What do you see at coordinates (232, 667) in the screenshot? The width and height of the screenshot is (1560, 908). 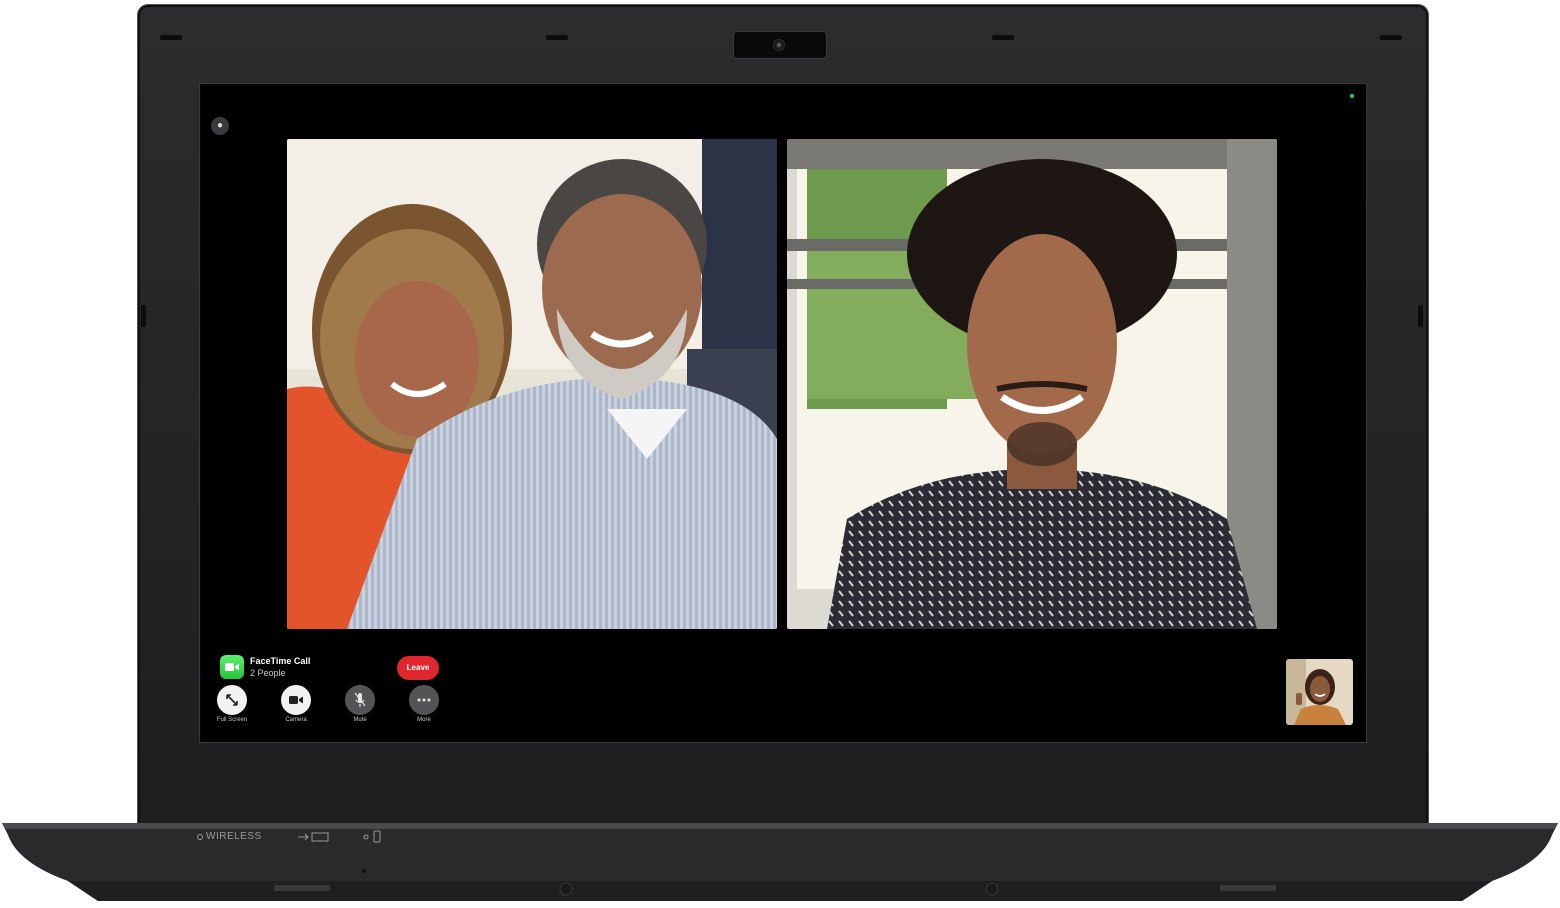 I see `facetime-app-icon` at bounding box center [232, 667].